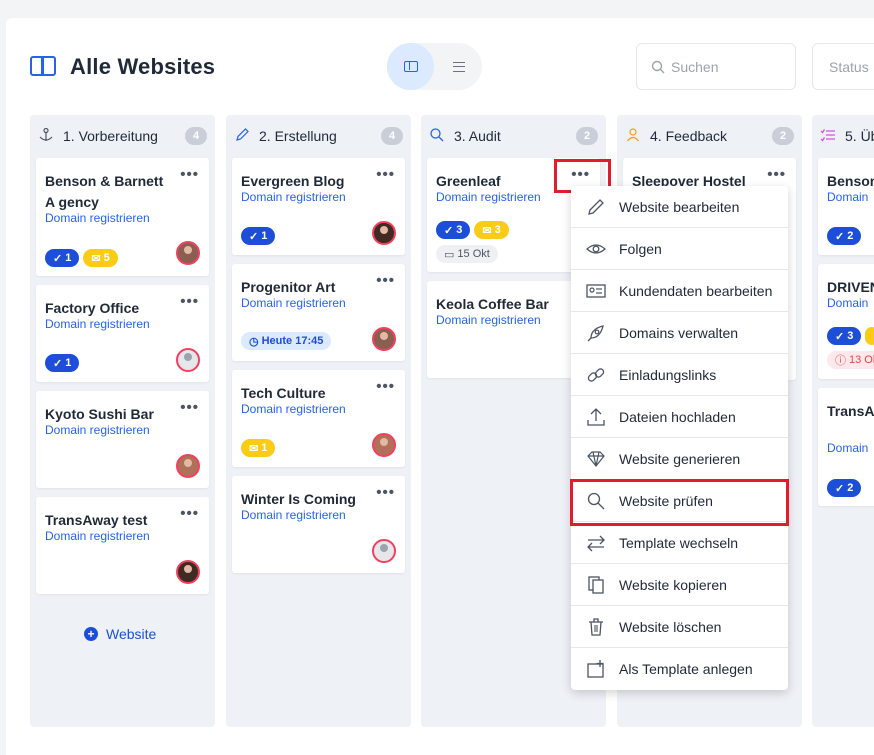 Image resolution: width=874 pixels, height=755 pixels. What do you see at coordinates (670, 627) in the screenshot?
I see `menu-item-label: Website löschen` at bounding box center [670, 627].